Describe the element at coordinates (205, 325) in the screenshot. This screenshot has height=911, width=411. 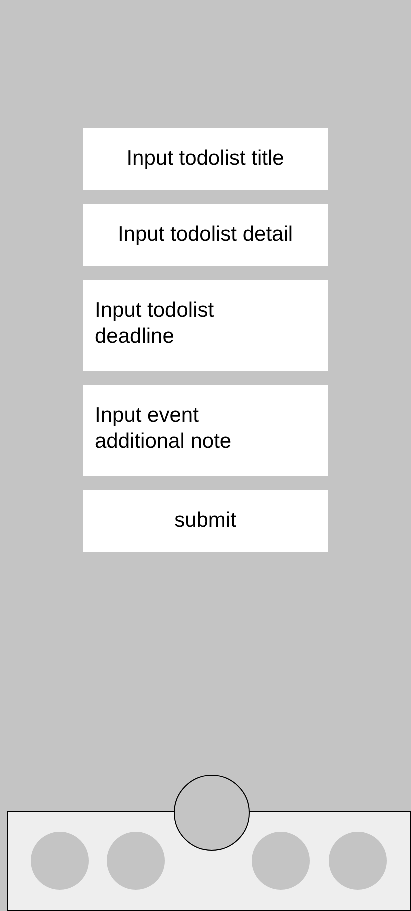
I see `input-field: Input todolist deadline` at that location.